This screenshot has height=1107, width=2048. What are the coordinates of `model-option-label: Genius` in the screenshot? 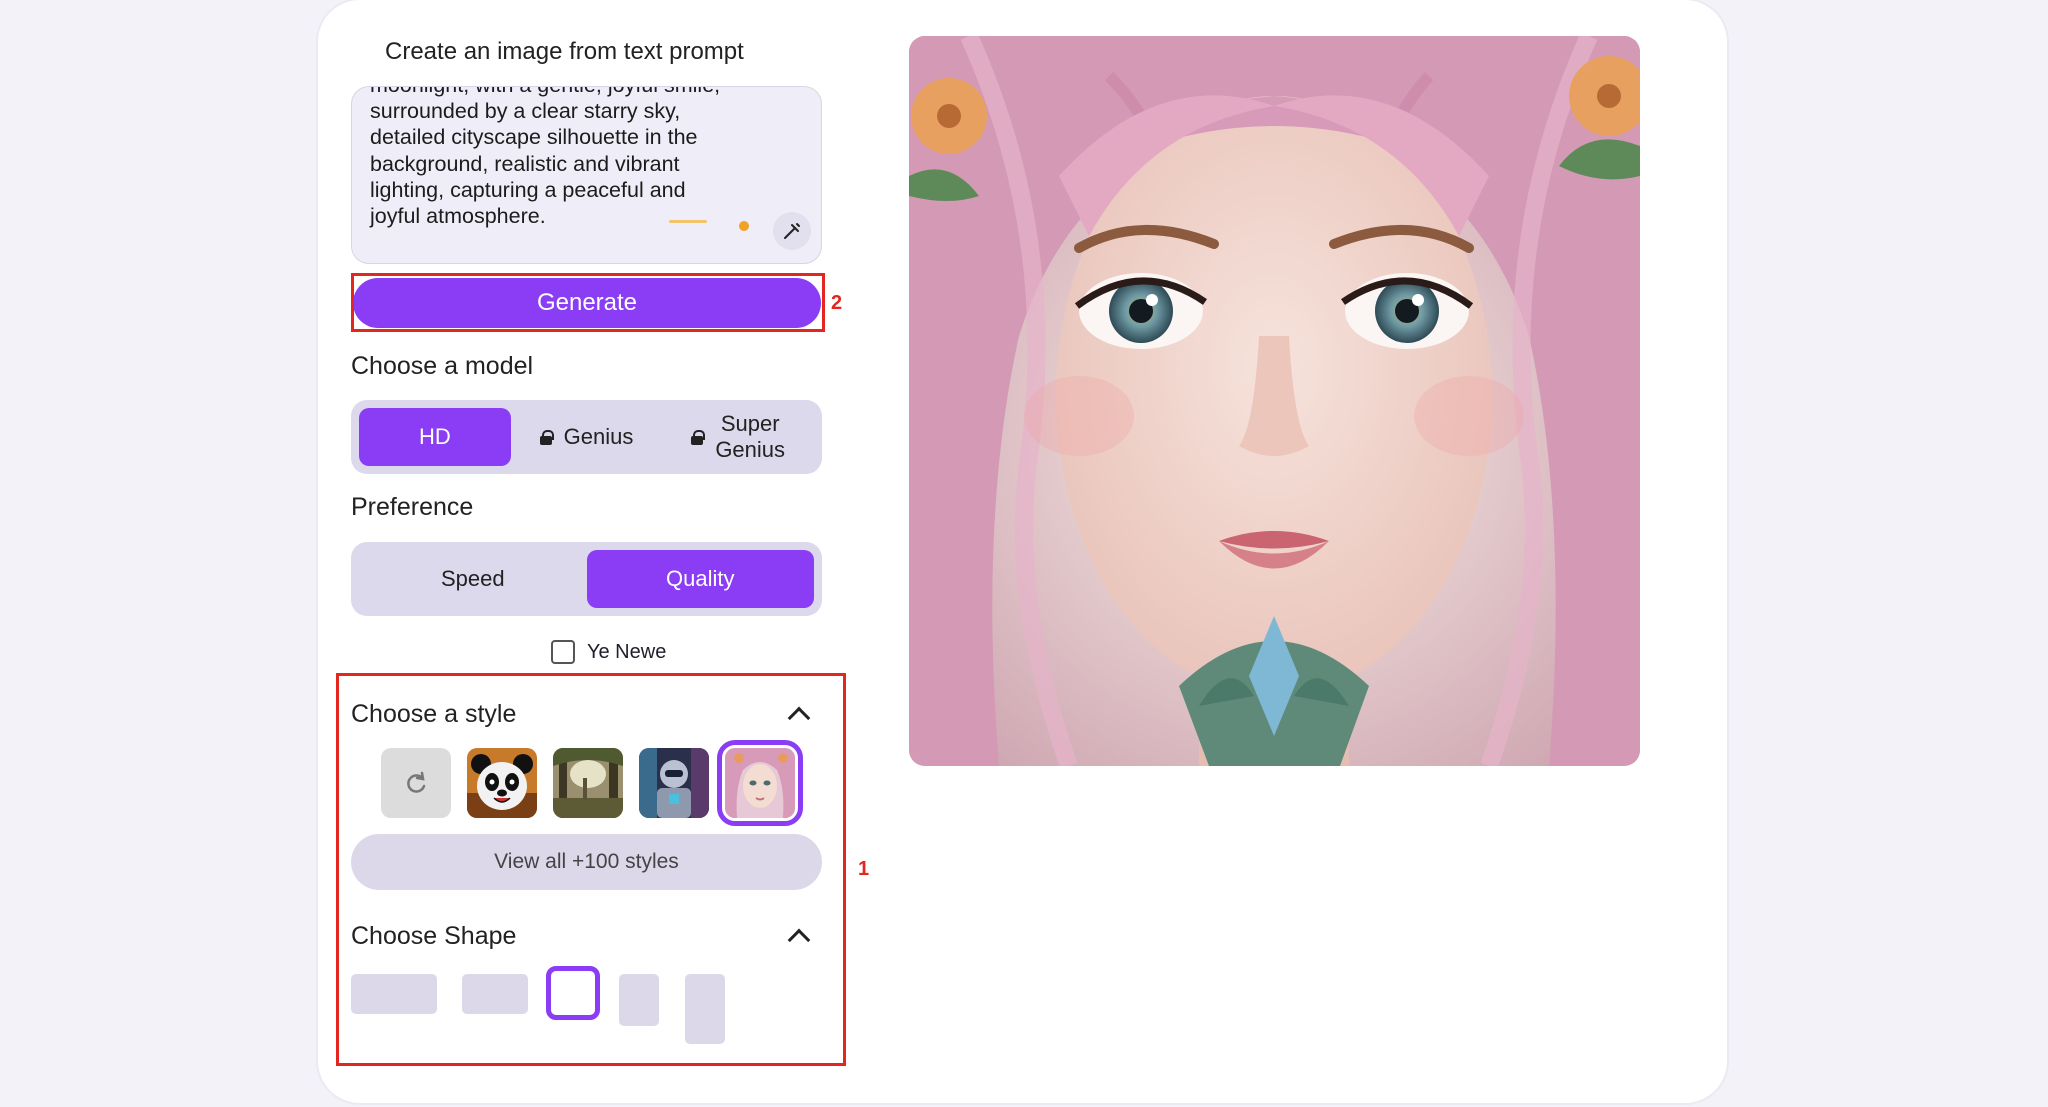 It's located at (598, 436).